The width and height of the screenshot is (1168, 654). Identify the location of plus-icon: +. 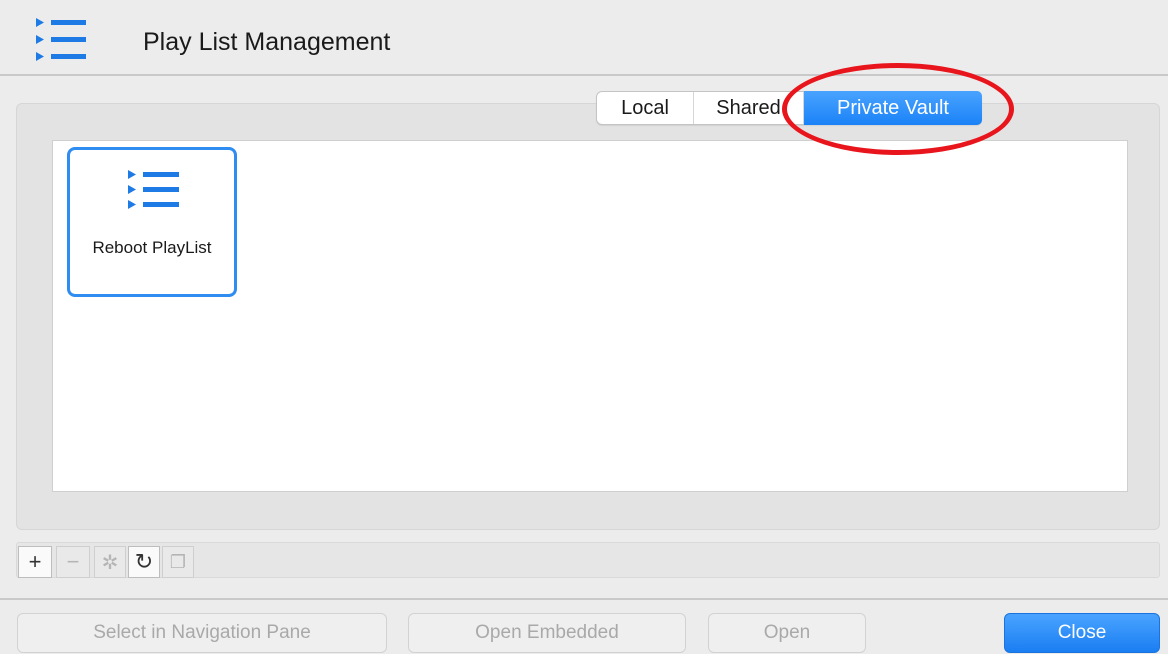
(35, 561).